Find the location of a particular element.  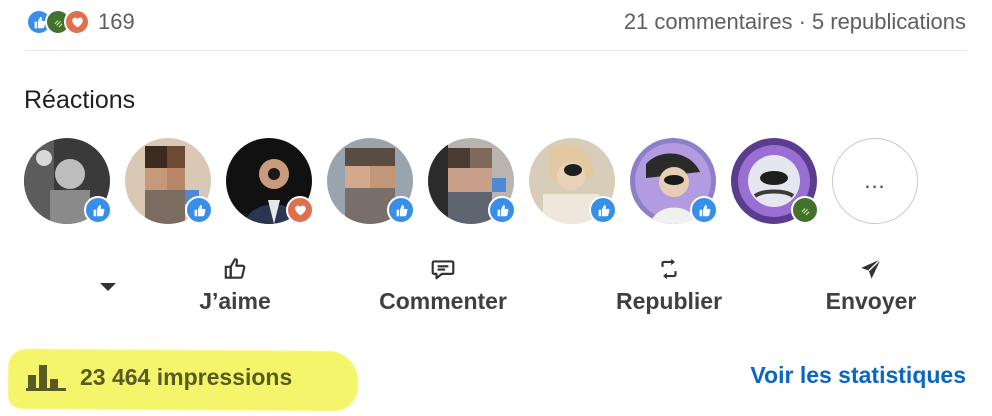

comments-count-link: 21 commentaires is located at coordinates (708, 22).